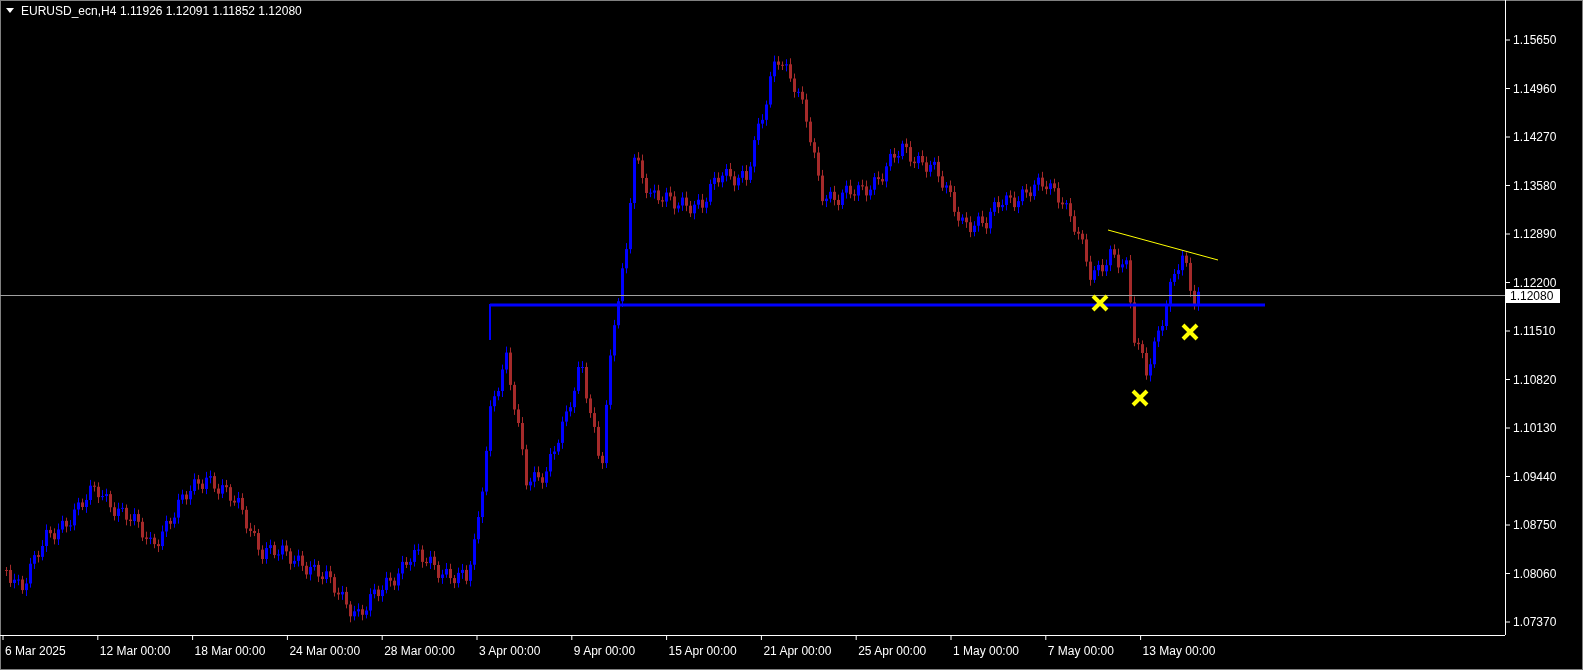 This screenshot has height=670, width=1583. What do you see at coordinates (1535, 137) in the screenshot?
I see `price-axis-label: 1.14270` at bounding box center [1535, 137].